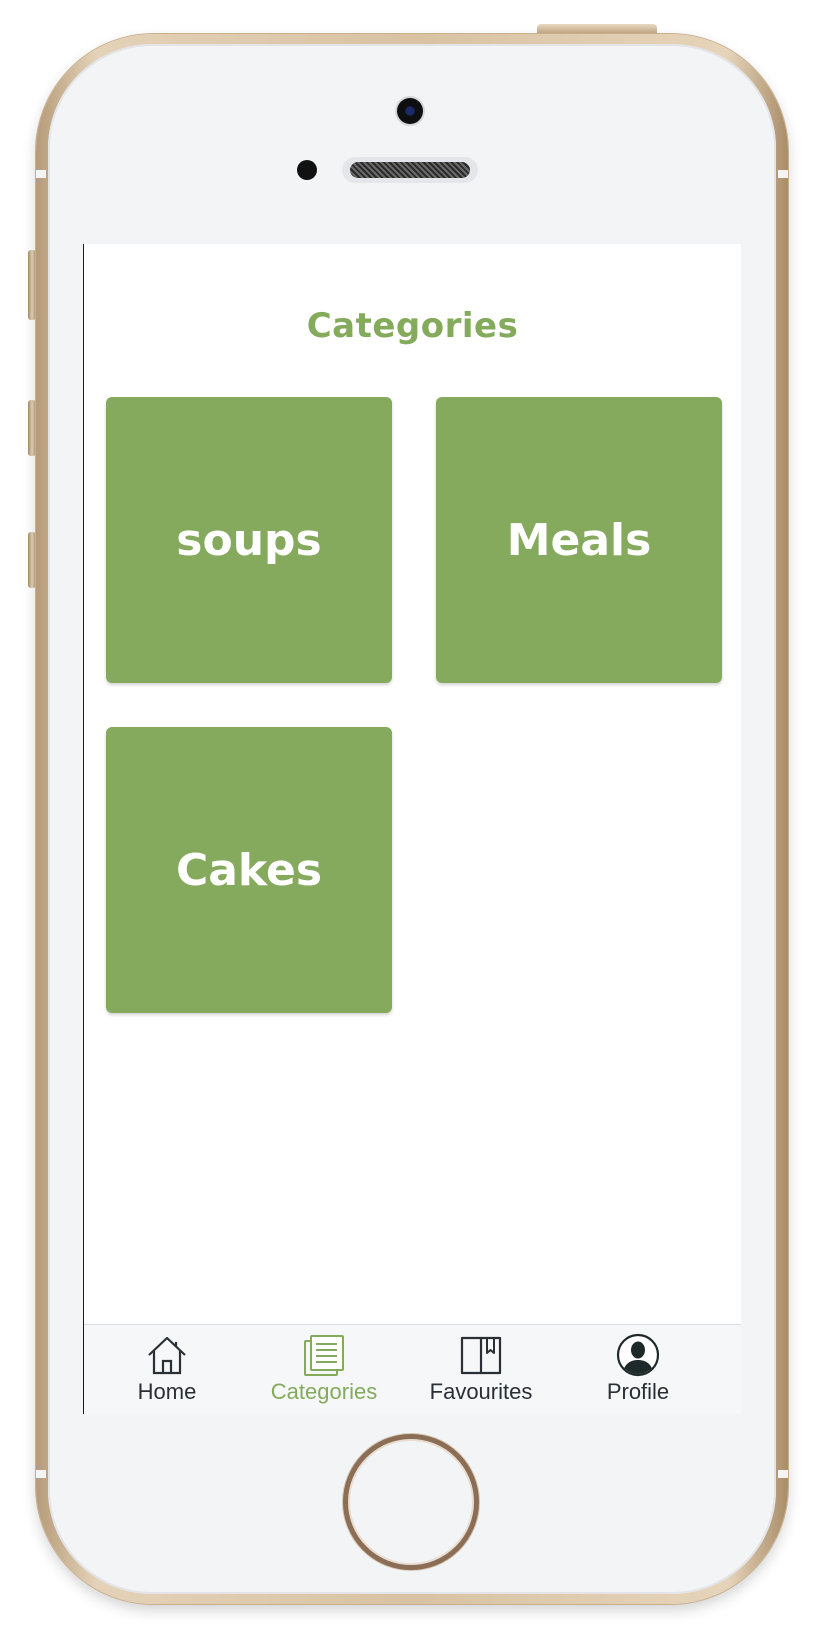  What do you see at coordinates (638, 1355) in the screenshot?
I see `profile-avatar-icon` at bounding box center [638, 1355].